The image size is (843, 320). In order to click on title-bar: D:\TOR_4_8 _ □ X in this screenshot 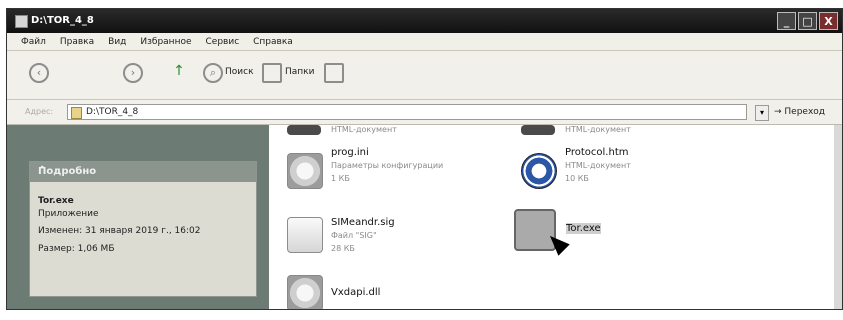, I will do `click(424, 21)`.